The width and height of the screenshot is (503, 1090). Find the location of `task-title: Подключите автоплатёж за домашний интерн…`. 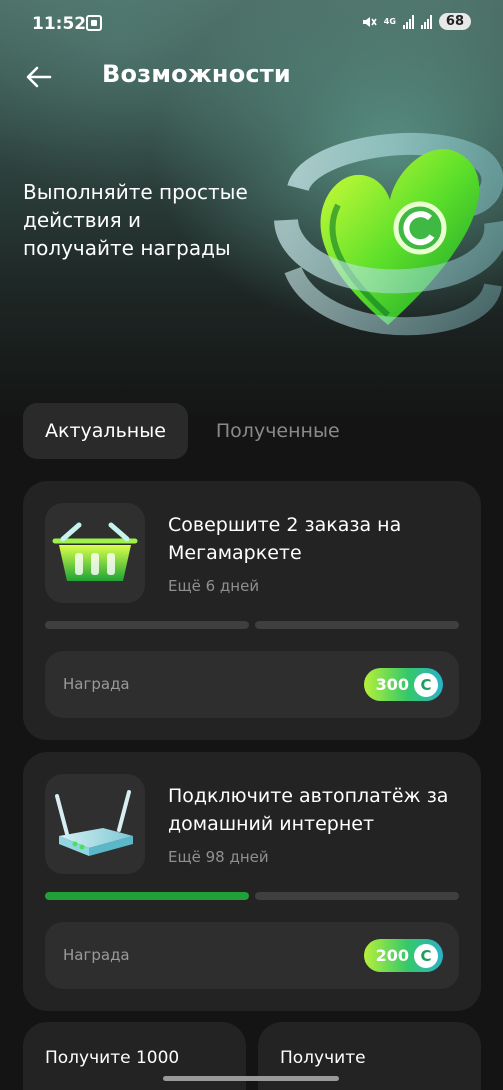

task-title: Подключите автоплатёж за домашний интерн… is located at coordinates (308, 810).